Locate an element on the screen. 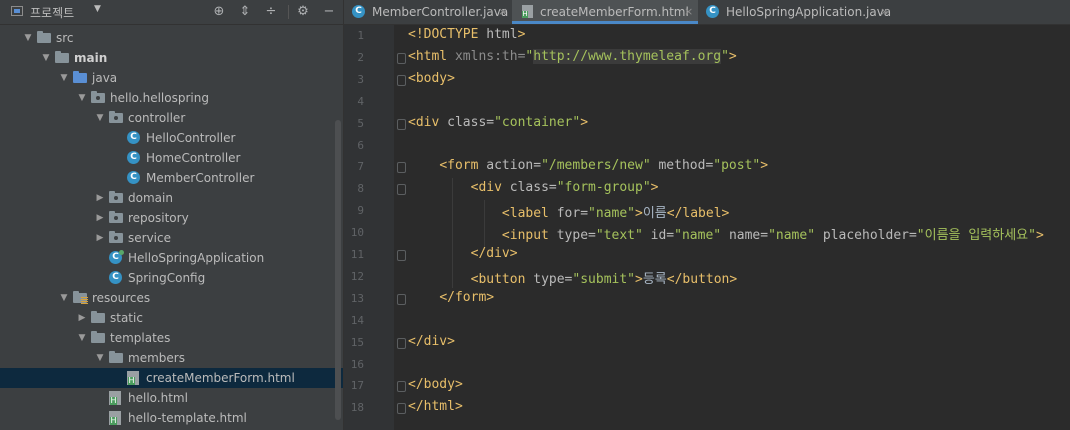 This screenshot has height=430, width=1070. code-token-str: "post" is located at coordinates (737, 166).